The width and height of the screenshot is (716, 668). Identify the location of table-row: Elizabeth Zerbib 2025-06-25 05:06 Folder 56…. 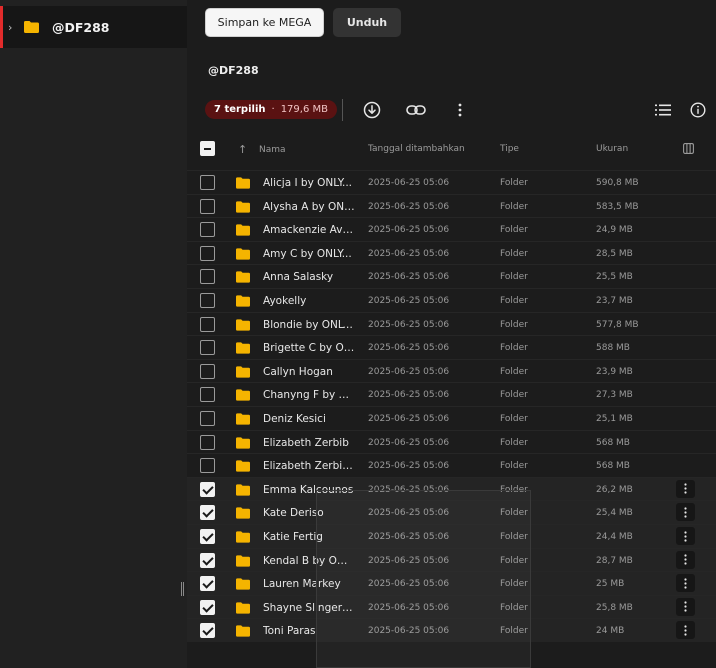
(451, 441).